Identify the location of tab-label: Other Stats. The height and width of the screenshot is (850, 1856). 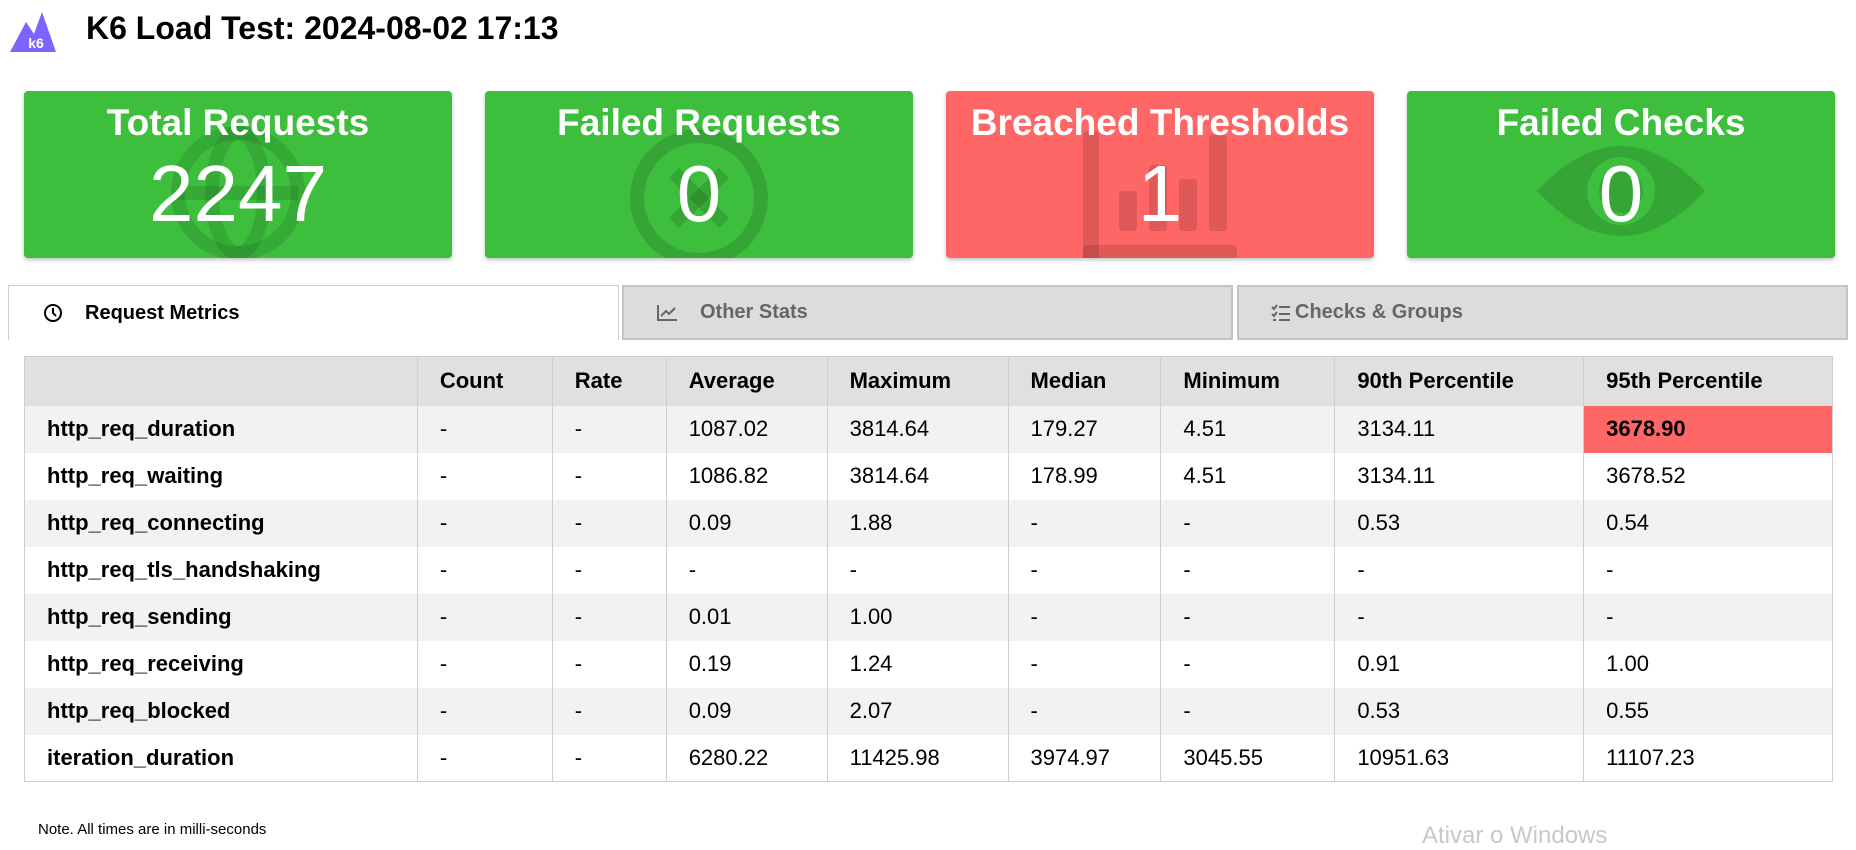
(754, 312).